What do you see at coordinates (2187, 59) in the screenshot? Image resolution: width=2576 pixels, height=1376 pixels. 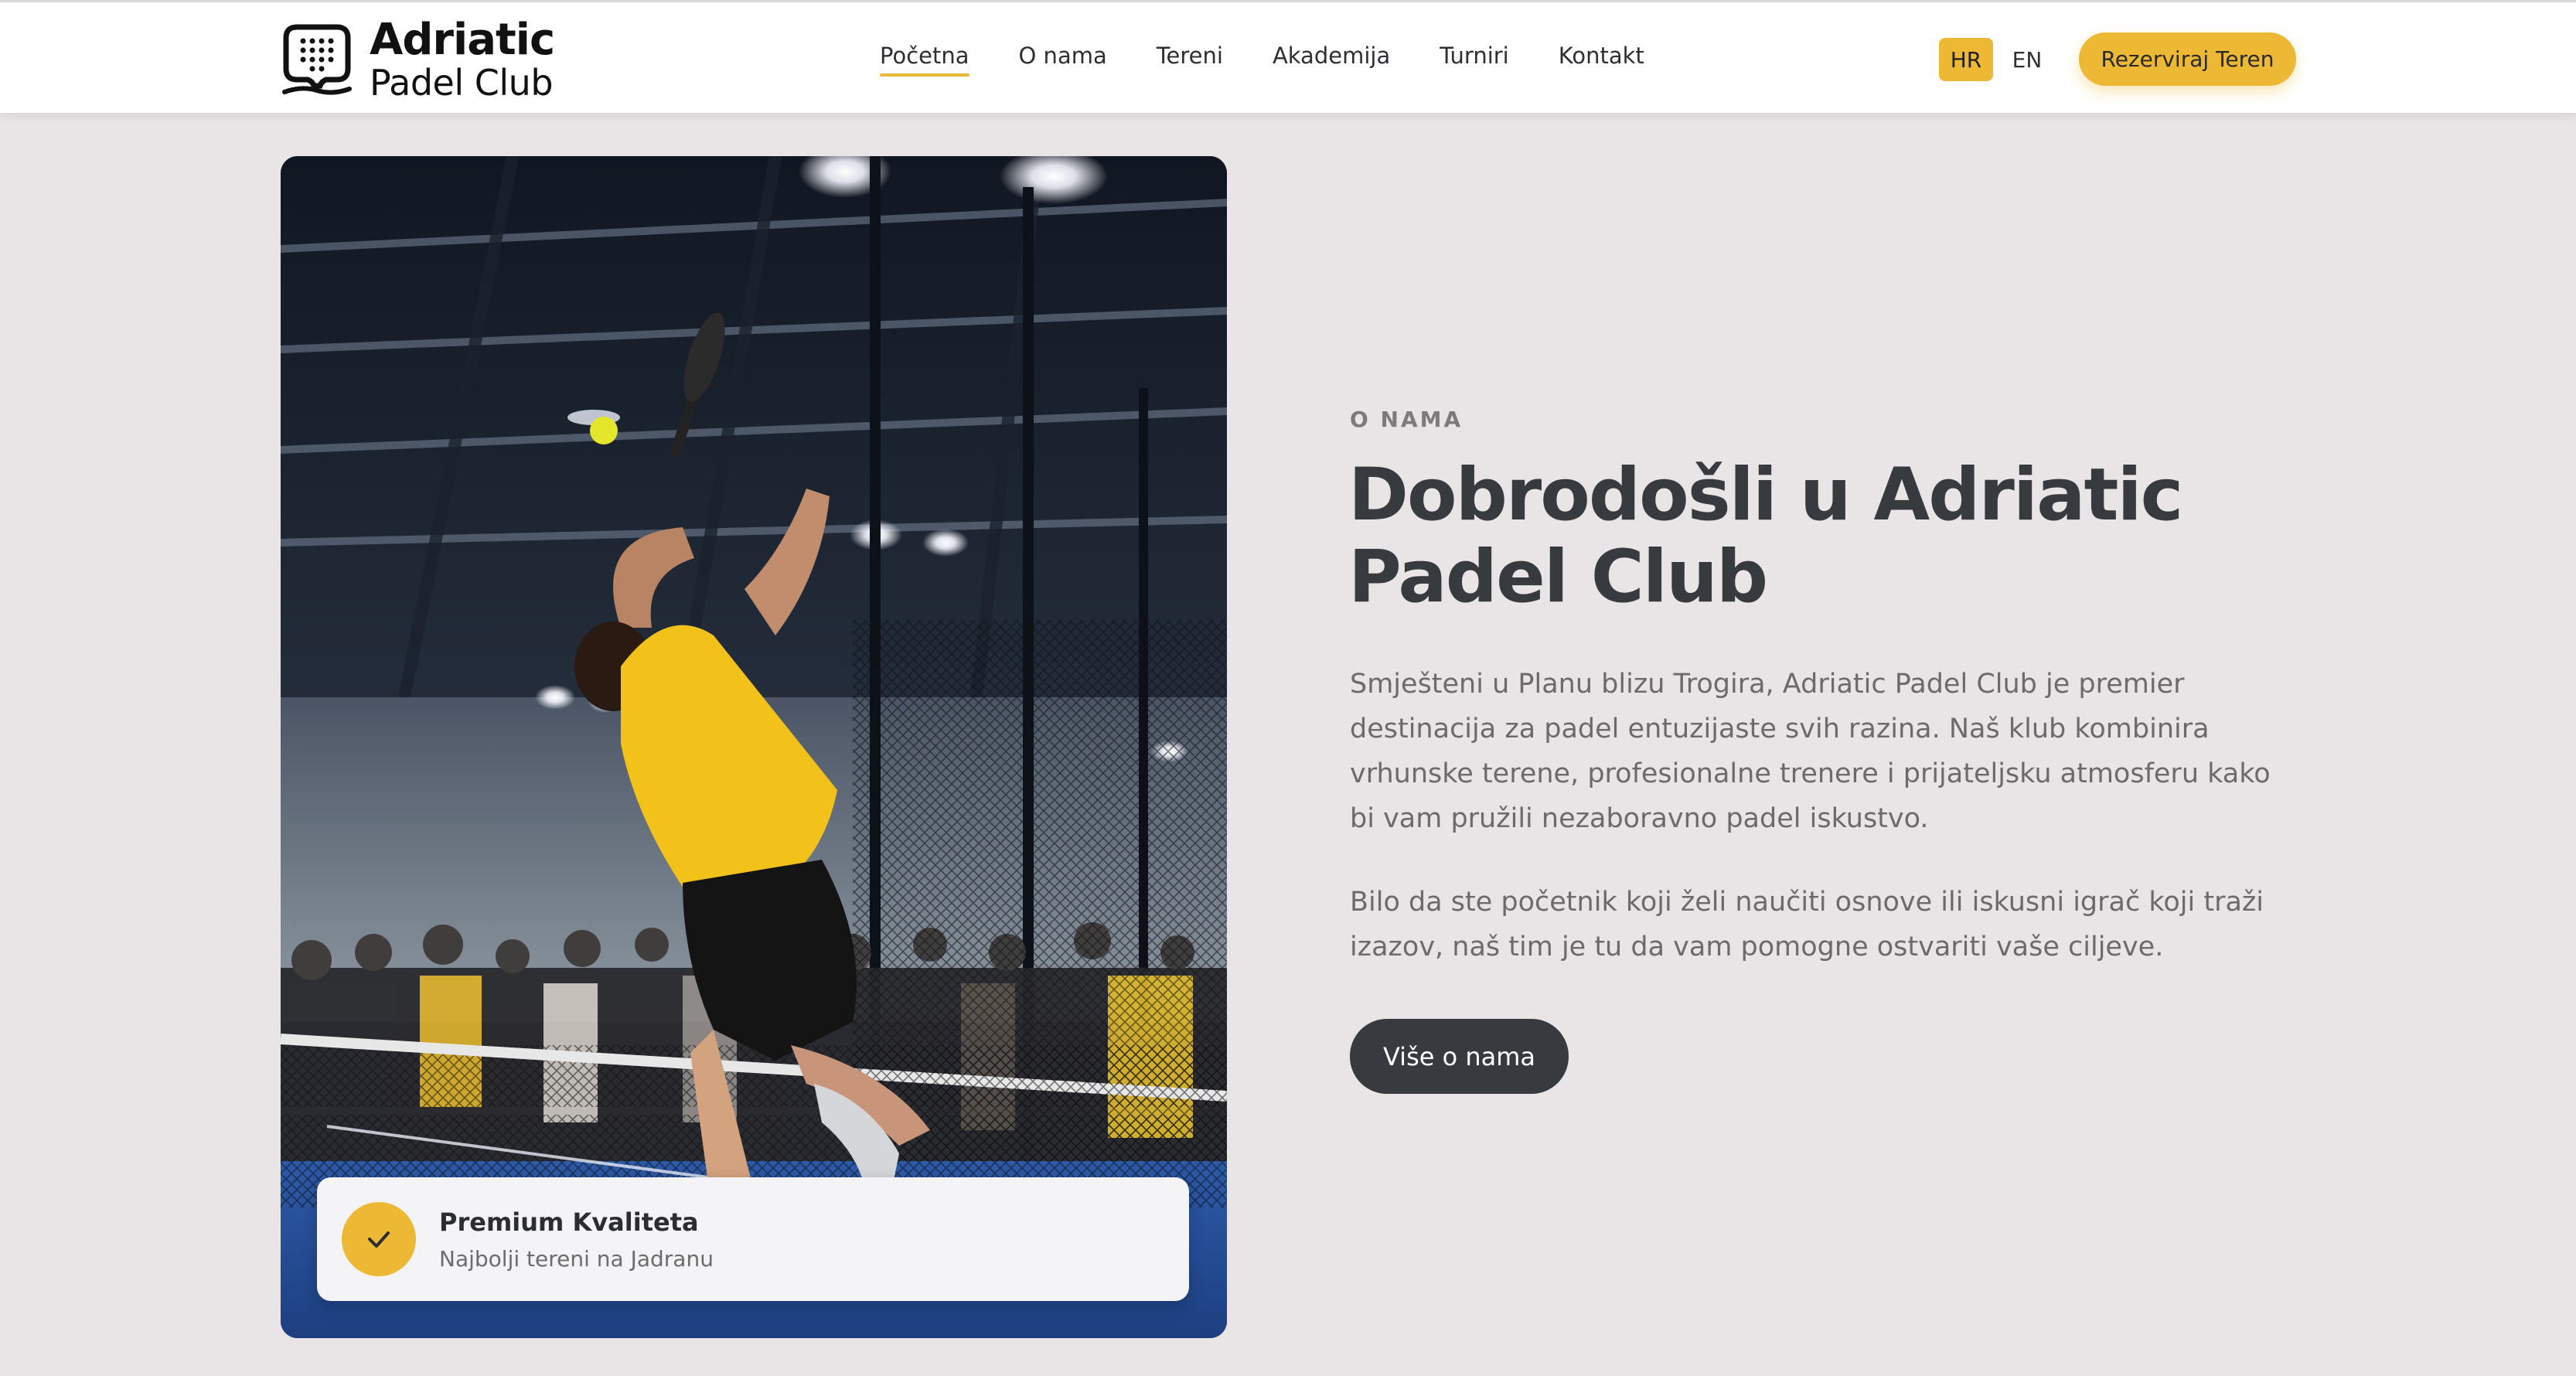 I see `book-court-button: Rezerviraj Teren` at bounding box center [2187, 59].